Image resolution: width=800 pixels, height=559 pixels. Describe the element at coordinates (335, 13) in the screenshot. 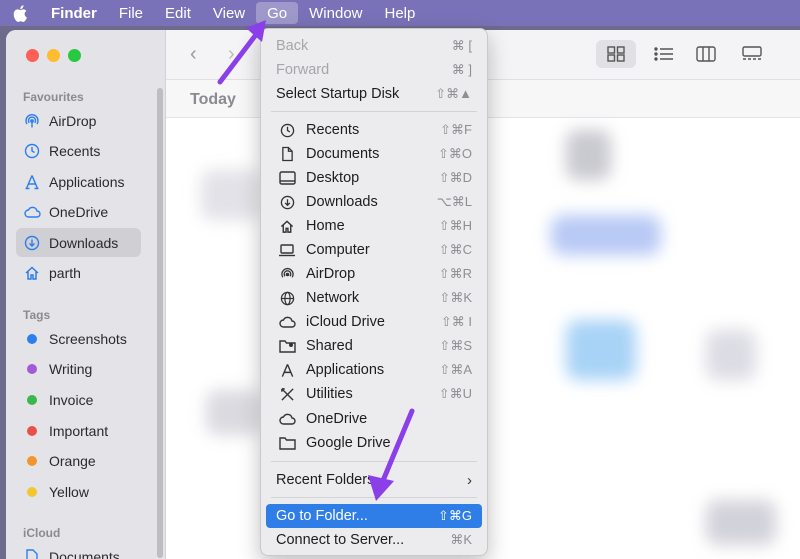

I see `menu-window: Window` at that location.